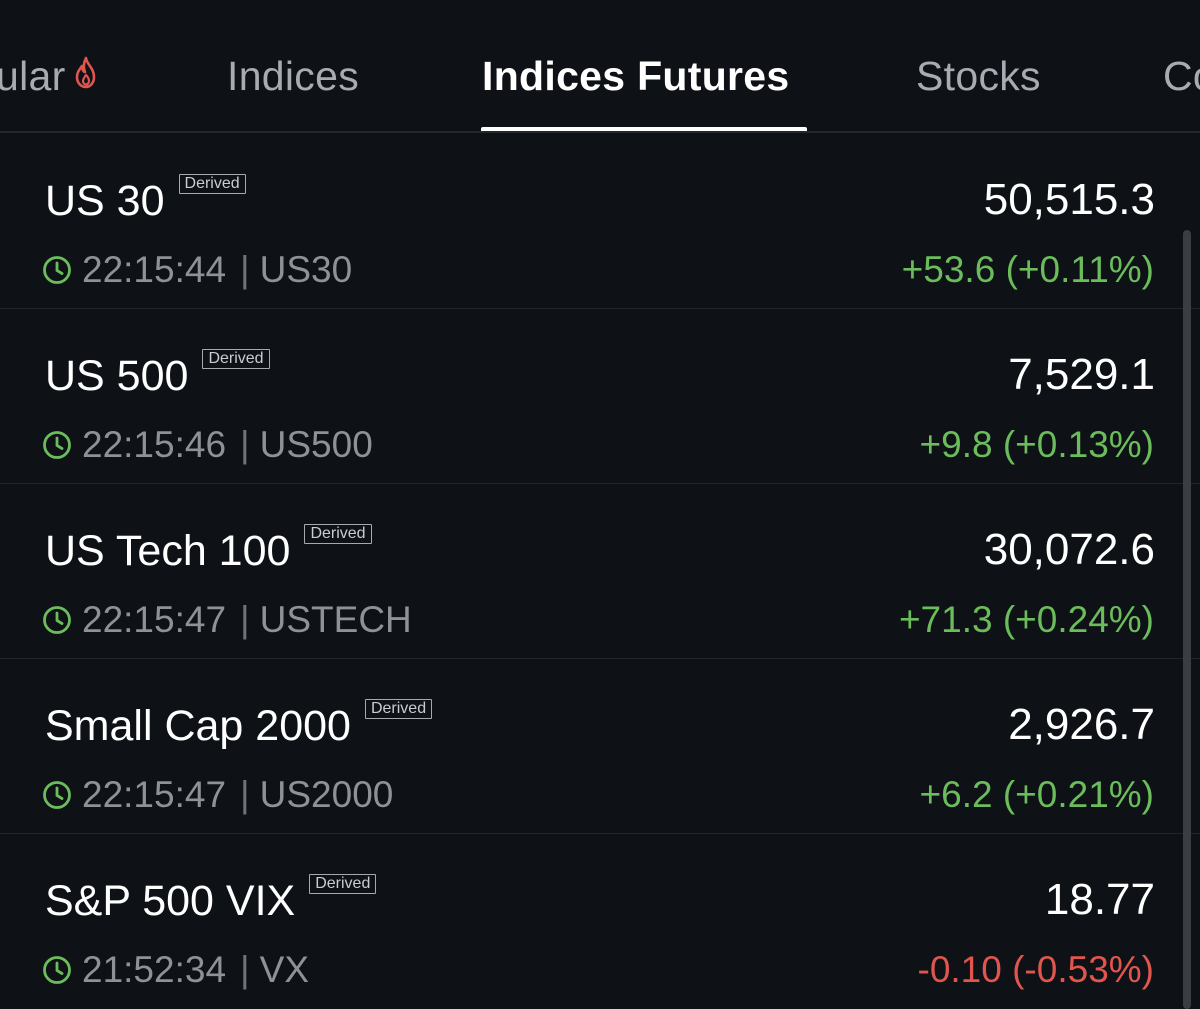 The image size is (1200, 1009). I want to click on tab-popular: ular, so click(50, 76).